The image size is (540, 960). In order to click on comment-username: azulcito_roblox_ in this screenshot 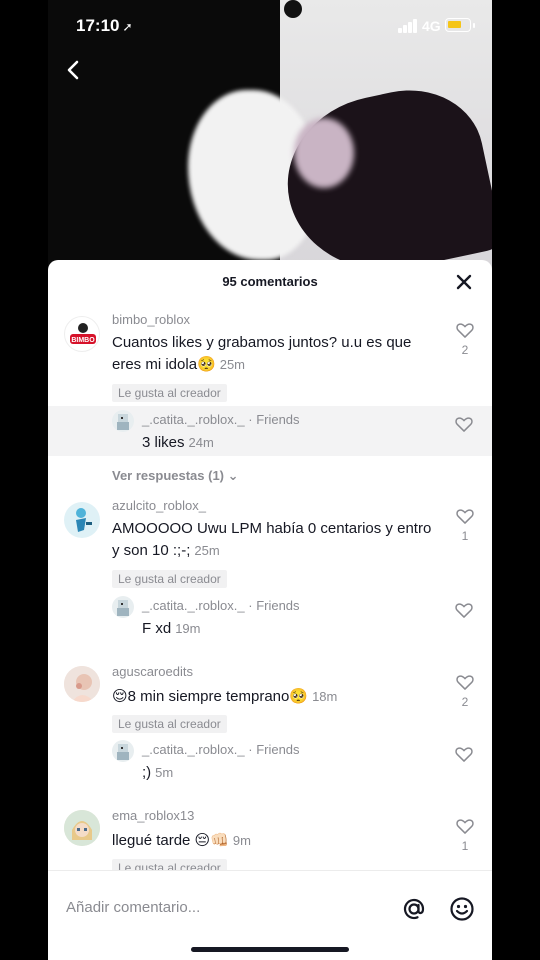, I will do `click(159, 505)`.